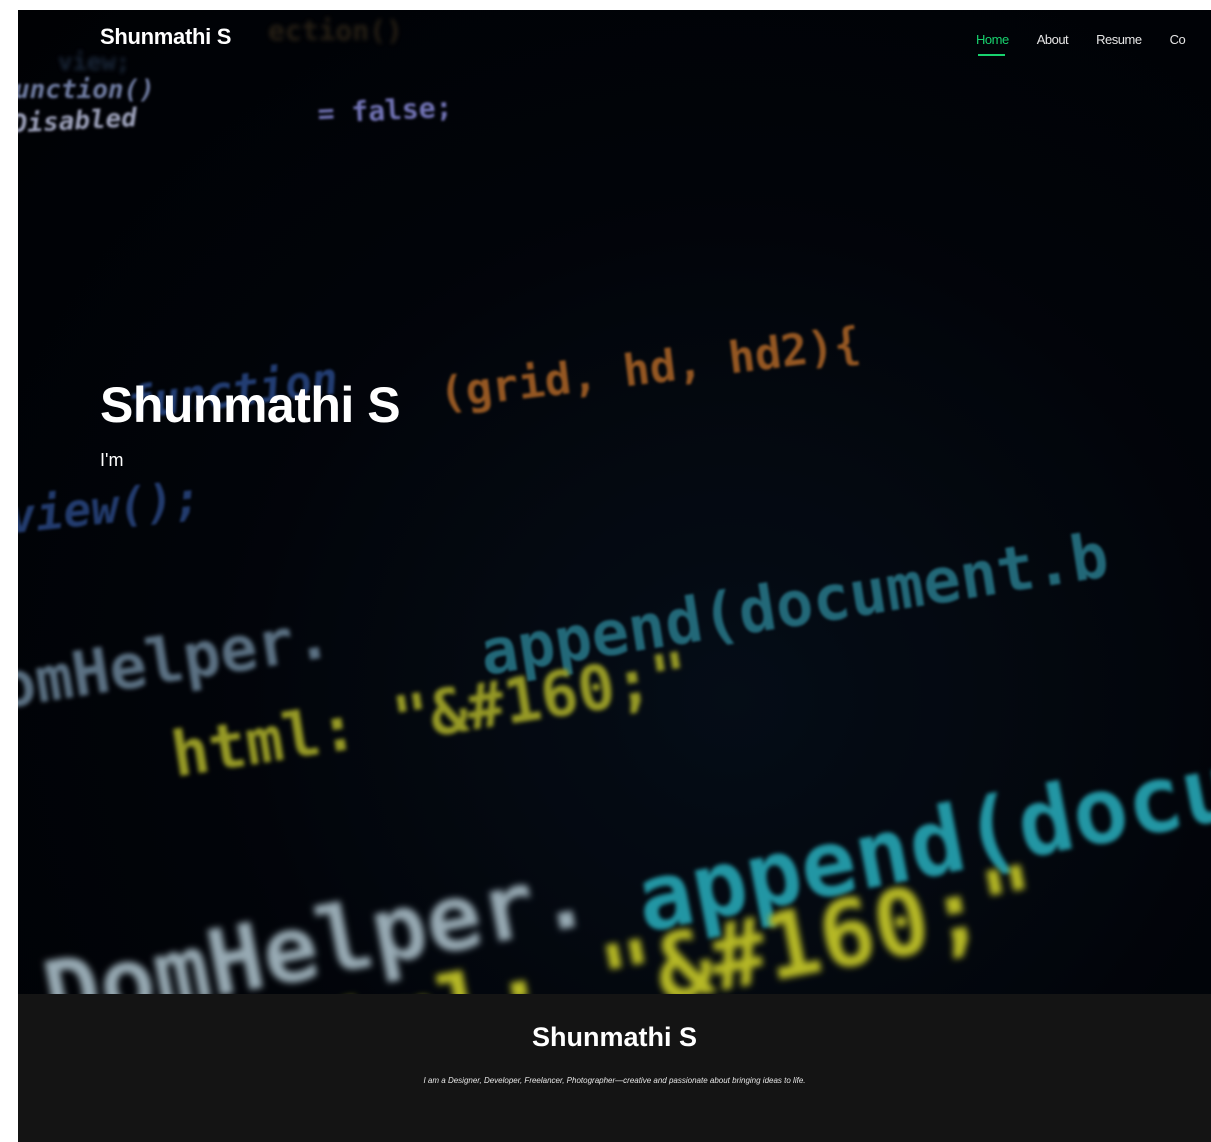 The height and width of the screenshot is (1142, 1211). I want to click on nav-link-home: Home, so click(992, 44).